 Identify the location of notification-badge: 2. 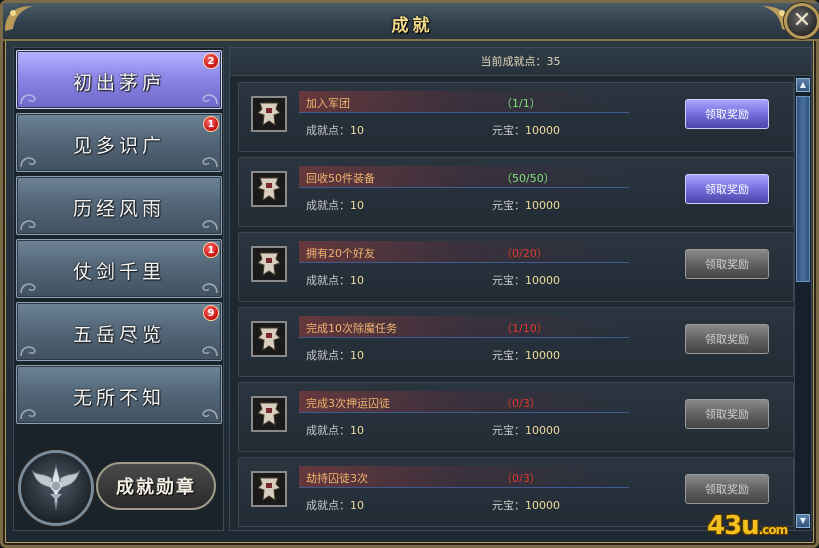
(211, 61).